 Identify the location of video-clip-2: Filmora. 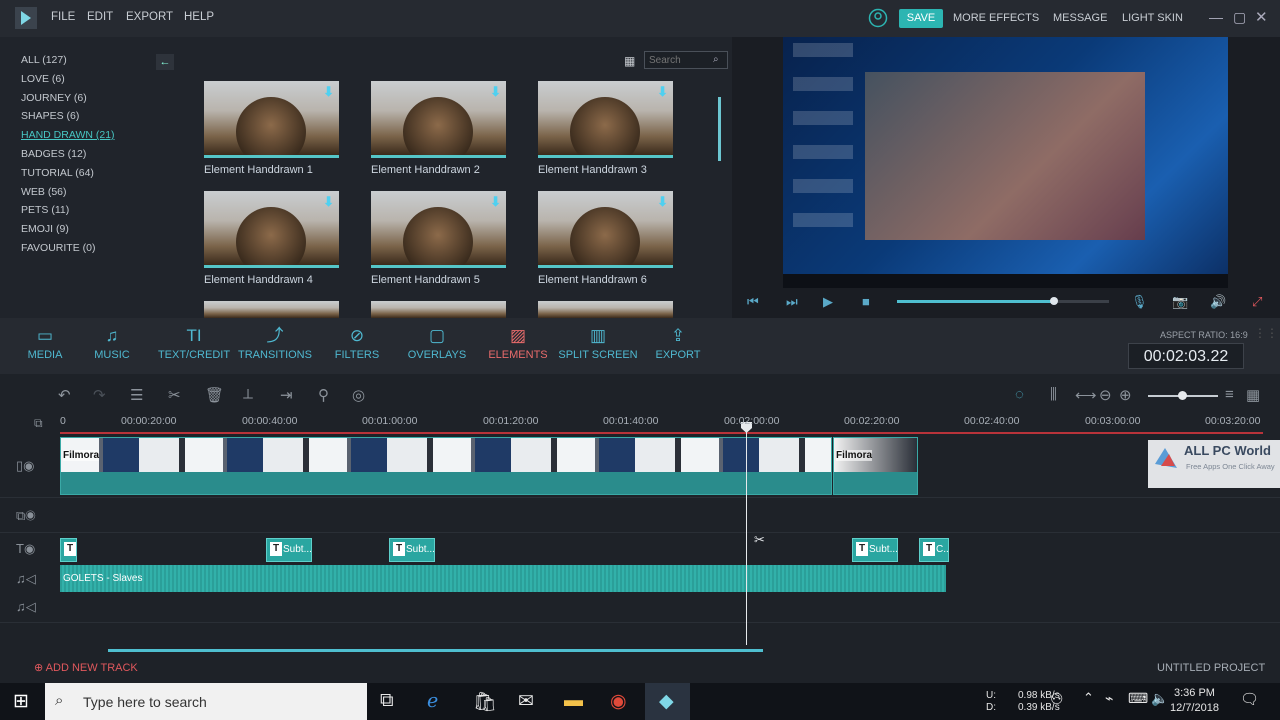
(875, 466).